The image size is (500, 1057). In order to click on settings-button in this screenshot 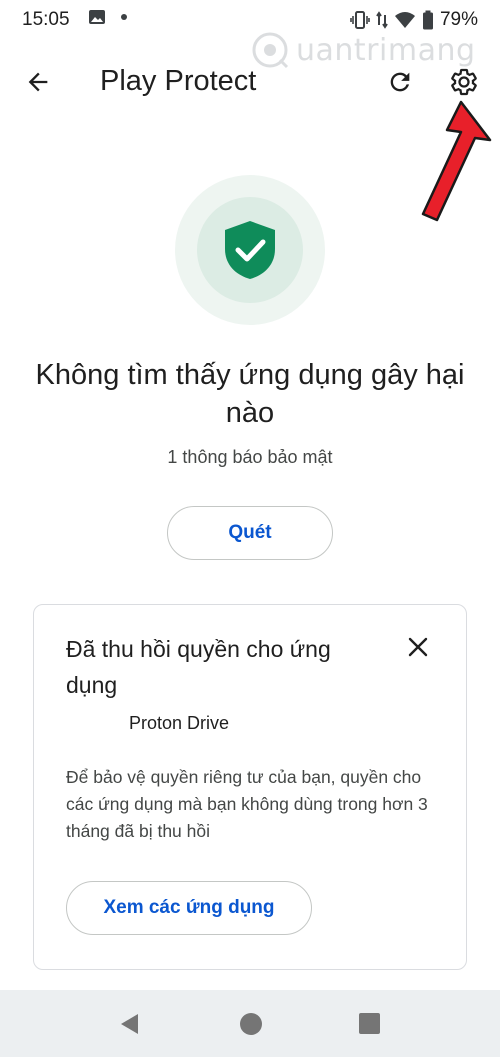, I will do `click(464, 82)`.